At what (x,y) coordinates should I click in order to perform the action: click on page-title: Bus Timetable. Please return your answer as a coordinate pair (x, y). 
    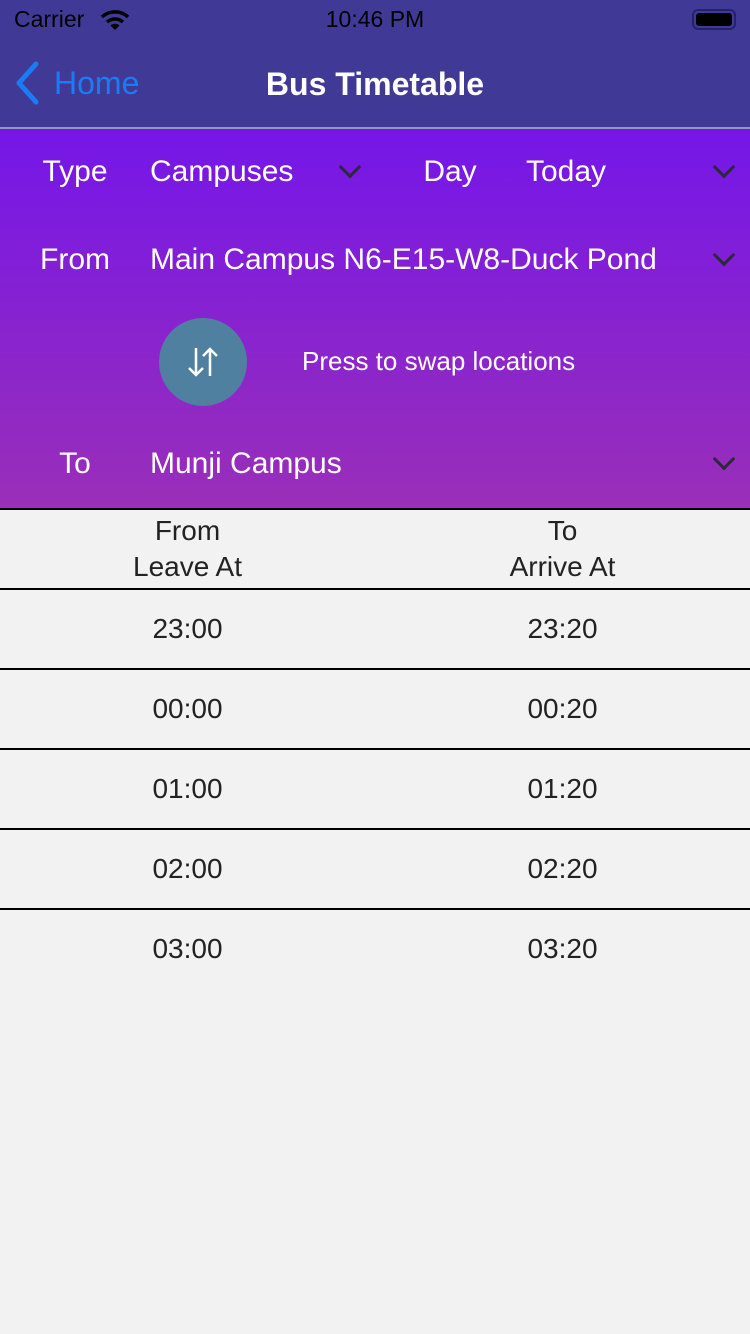
    Looking at the image, I should click on (375, 84).